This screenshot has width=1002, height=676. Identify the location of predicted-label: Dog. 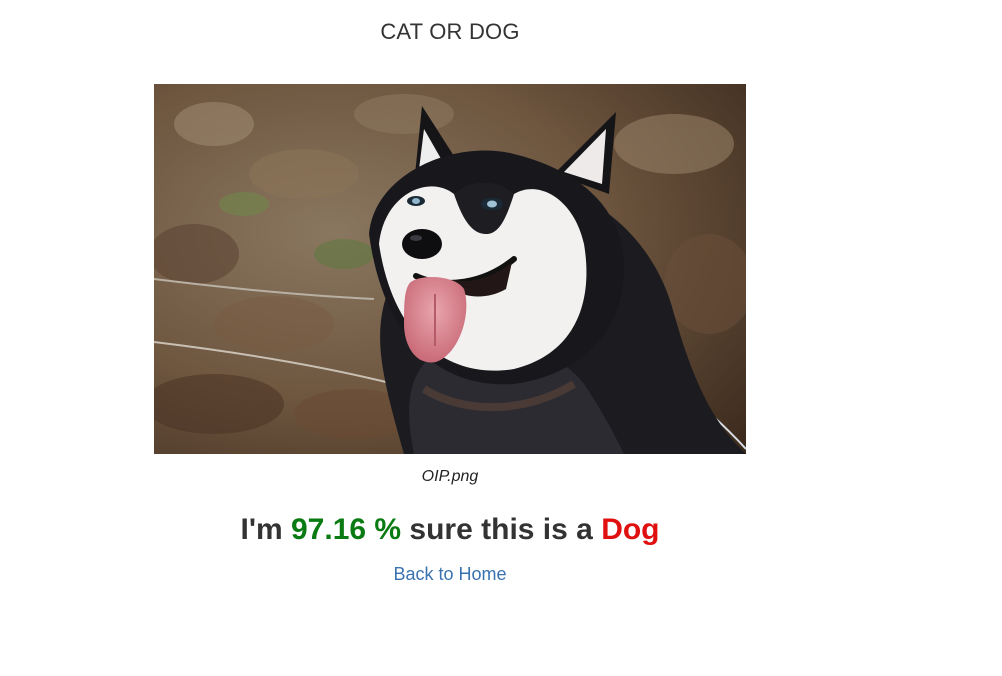
(630, 529).